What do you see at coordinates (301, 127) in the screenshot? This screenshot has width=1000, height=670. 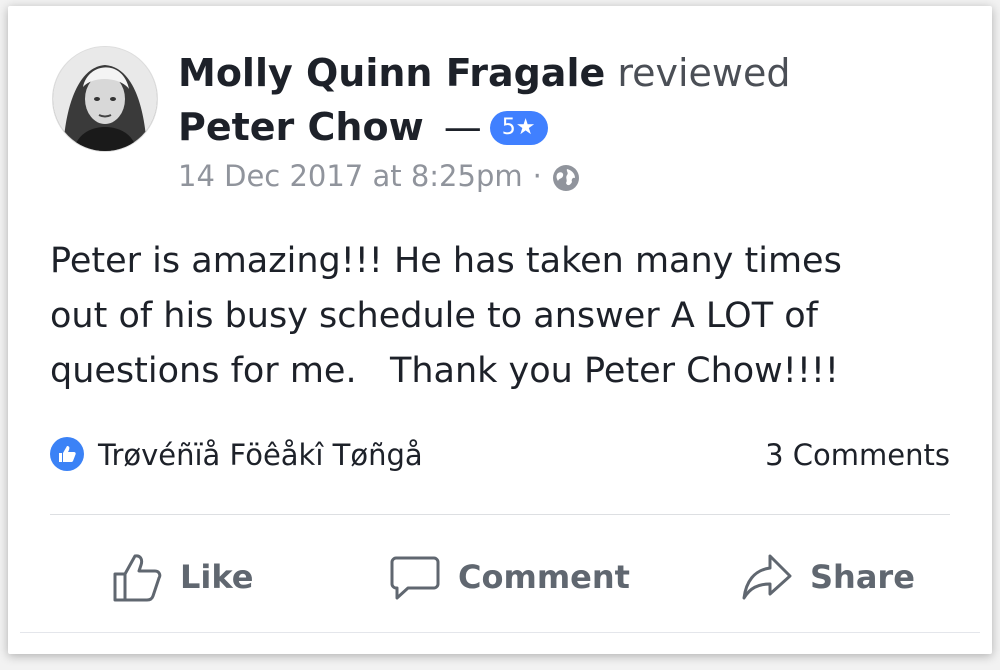 I see `reviewed-page-name: Peter Chow` at bounding box center [301, 127].